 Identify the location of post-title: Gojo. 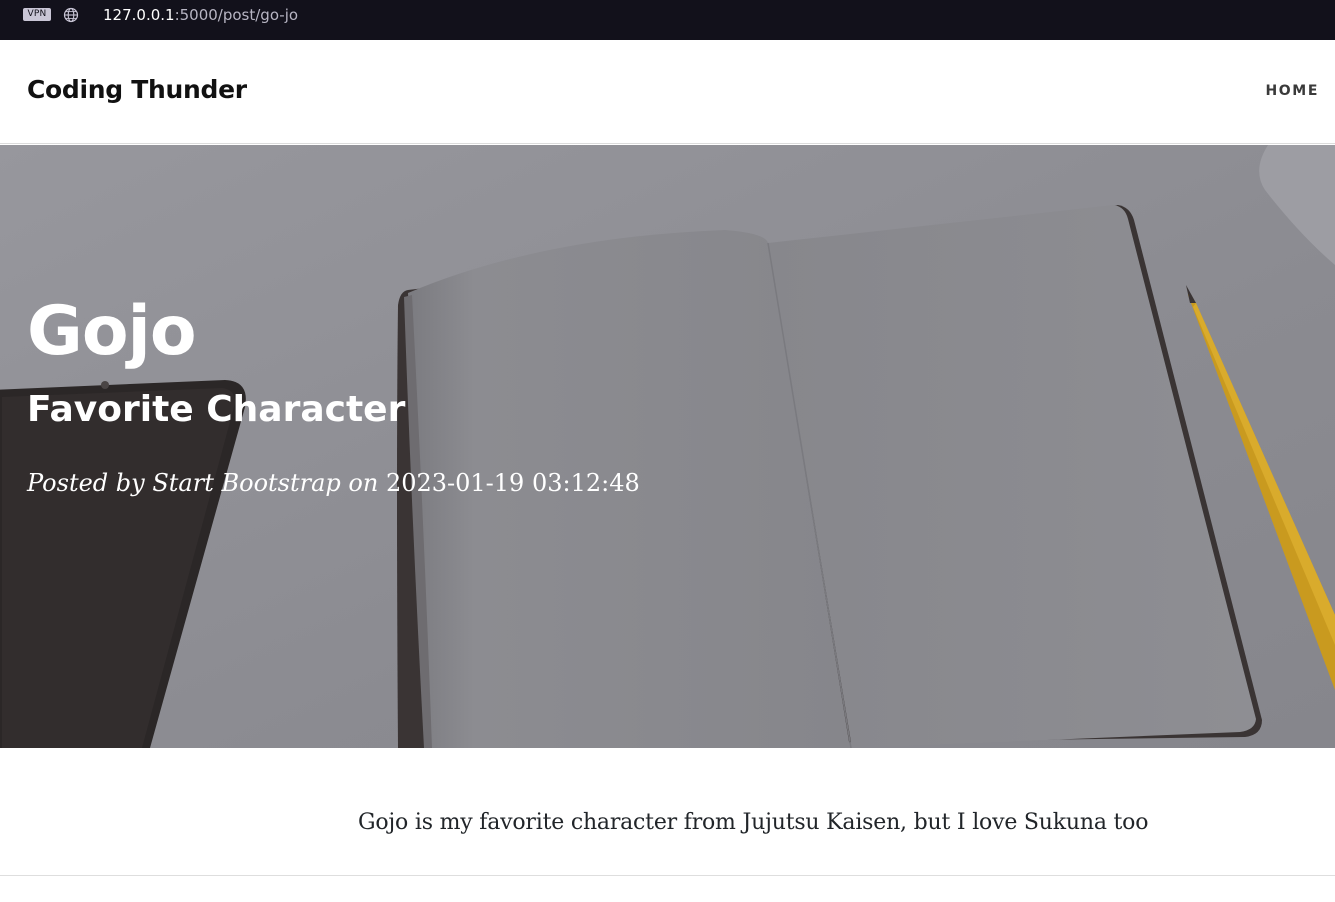
(112, 331).